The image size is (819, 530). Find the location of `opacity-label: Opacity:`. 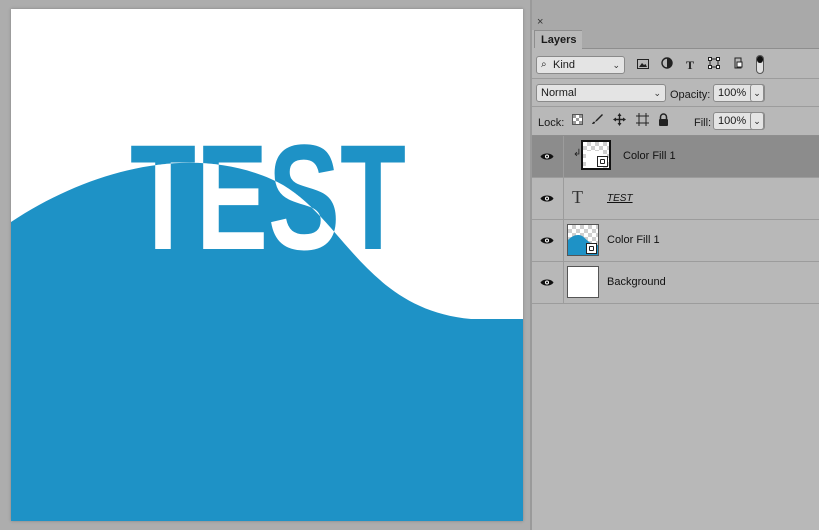

opacity-label: Opacity: is located at coordinates (690, 95).